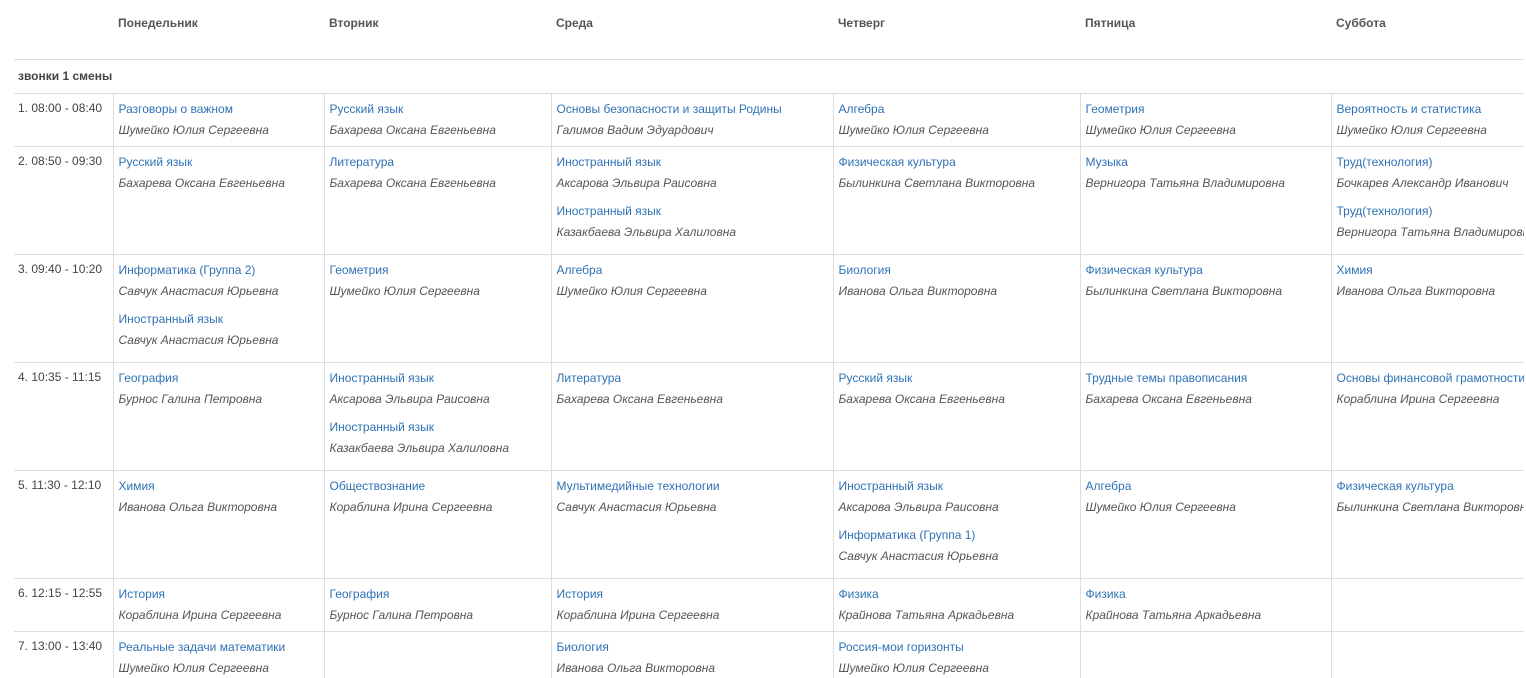 This screenshot has width=1526, height=678. What do you see at coordinates (63, 308) in the screenshot?
I see `lesson-time: 3. 09:40 - 10:20` at bounding box center [63, 308].